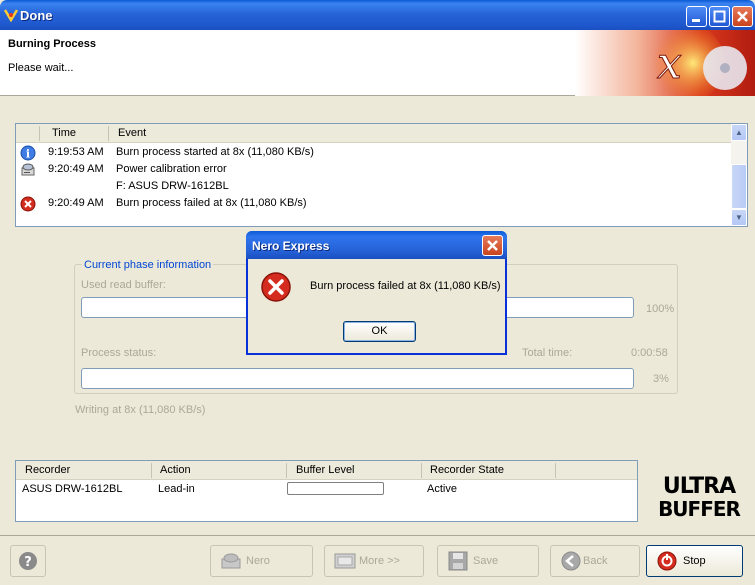 The width and height of the screenshot is (755, 585). Describe the element at coordinates (345, 561) in the screenshot. I see `more-icon` at that location.